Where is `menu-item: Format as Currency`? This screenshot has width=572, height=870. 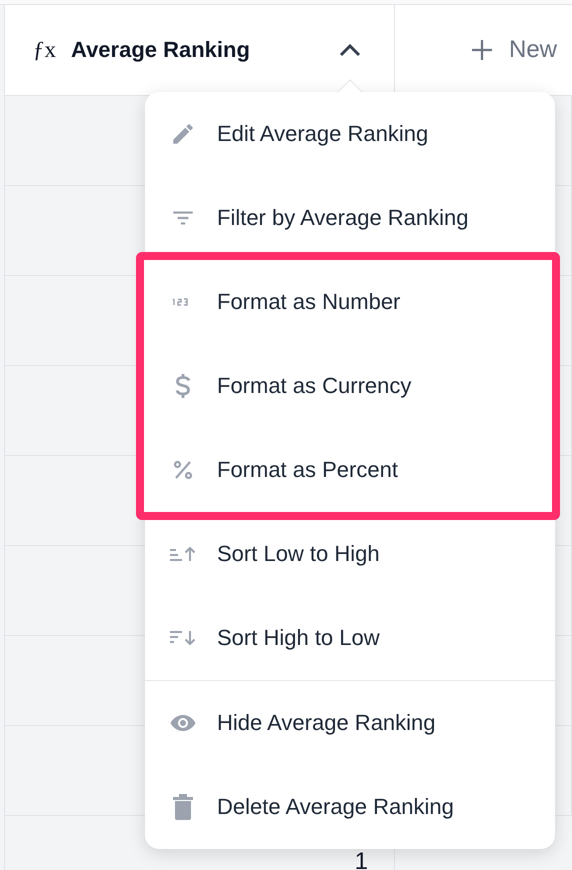 menu-item: Format as Currency is located at coordinates (348, 386).